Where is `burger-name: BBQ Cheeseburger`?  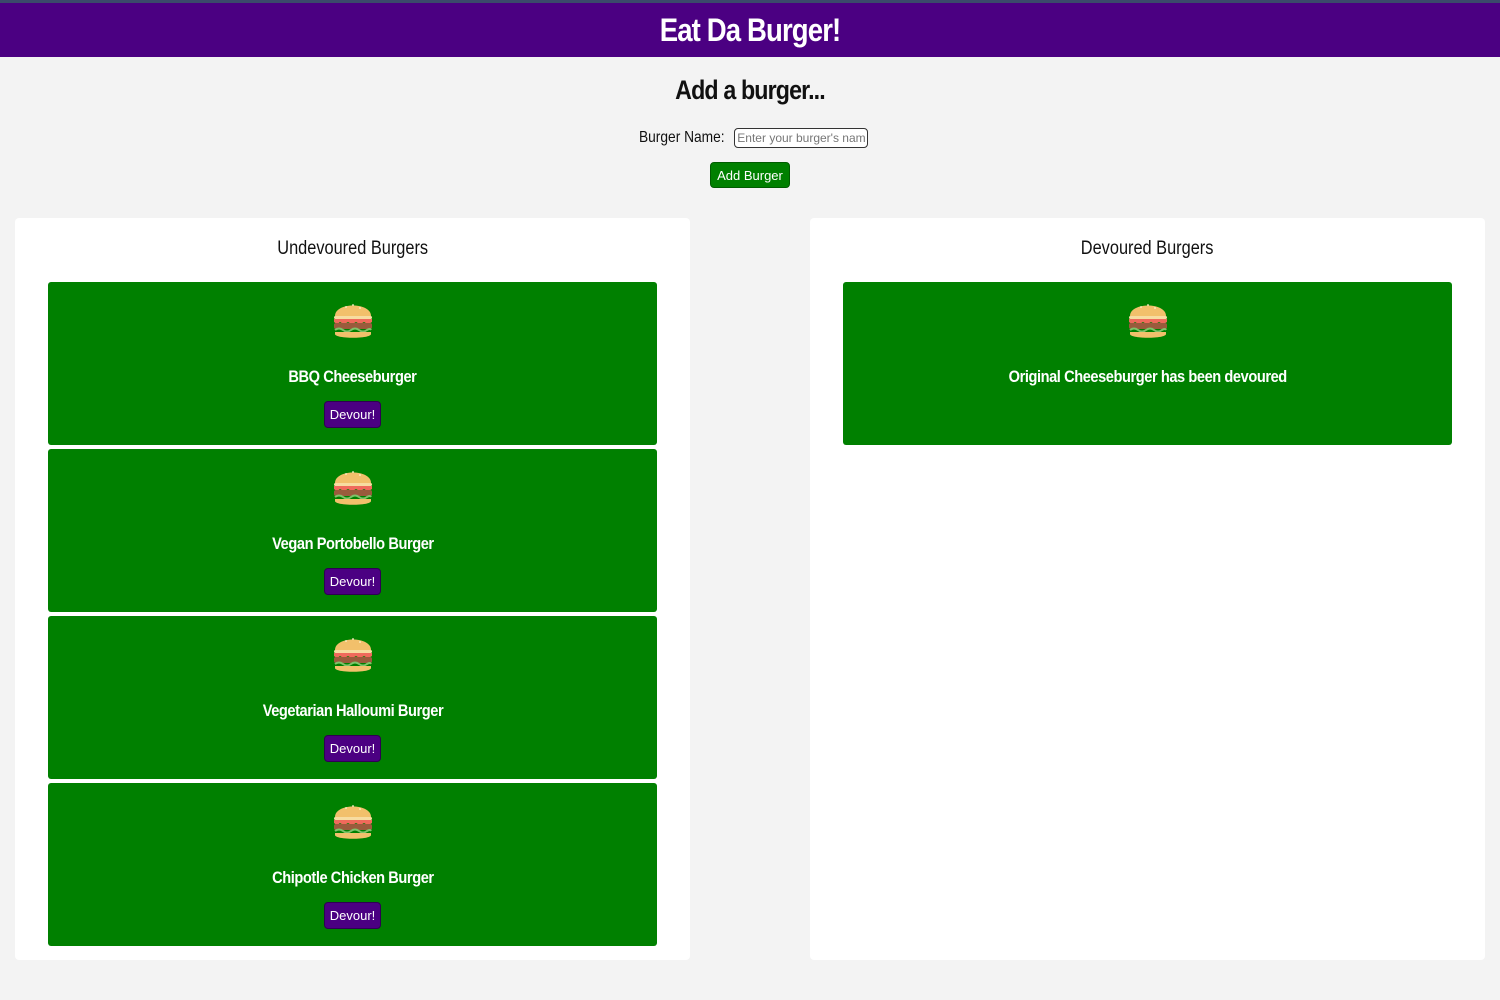
burger-name: BBQ Cheeseburger is located at coordinates (352, 376).